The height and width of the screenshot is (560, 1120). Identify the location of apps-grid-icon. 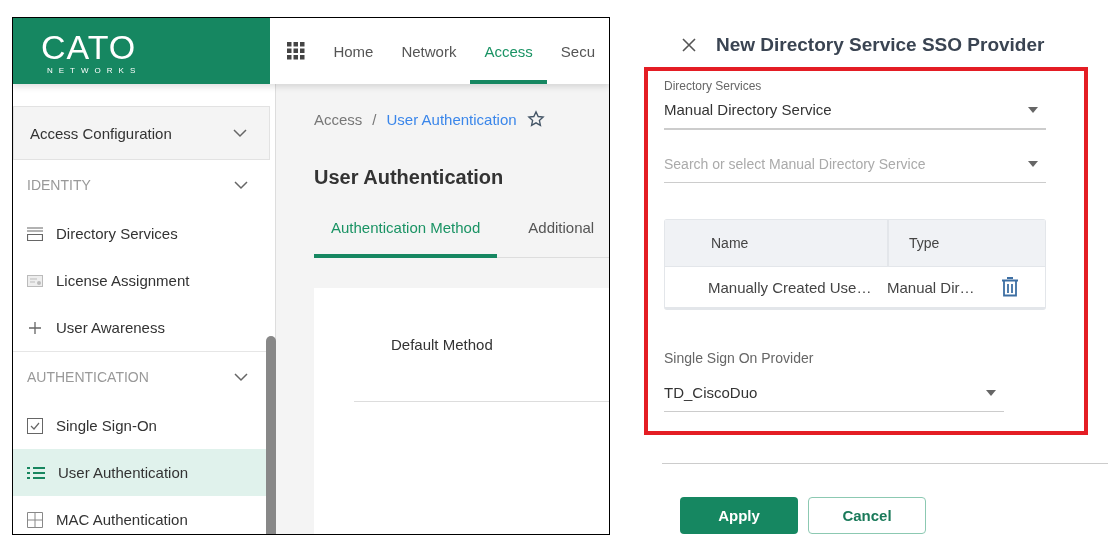
(296, 51).